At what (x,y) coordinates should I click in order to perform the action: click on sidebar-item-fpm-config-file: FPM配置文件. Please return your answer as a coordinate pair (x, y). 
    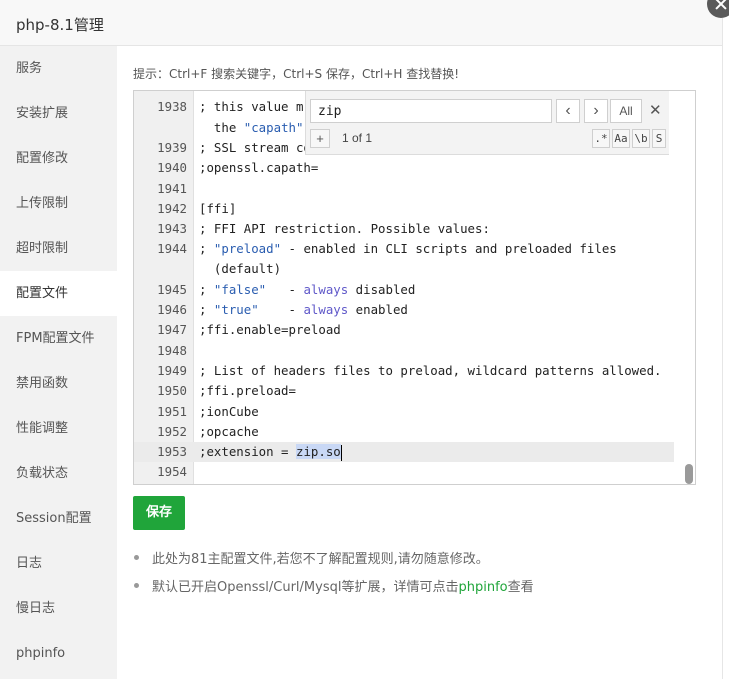
    Looking at the image, I should click on (58, 338).